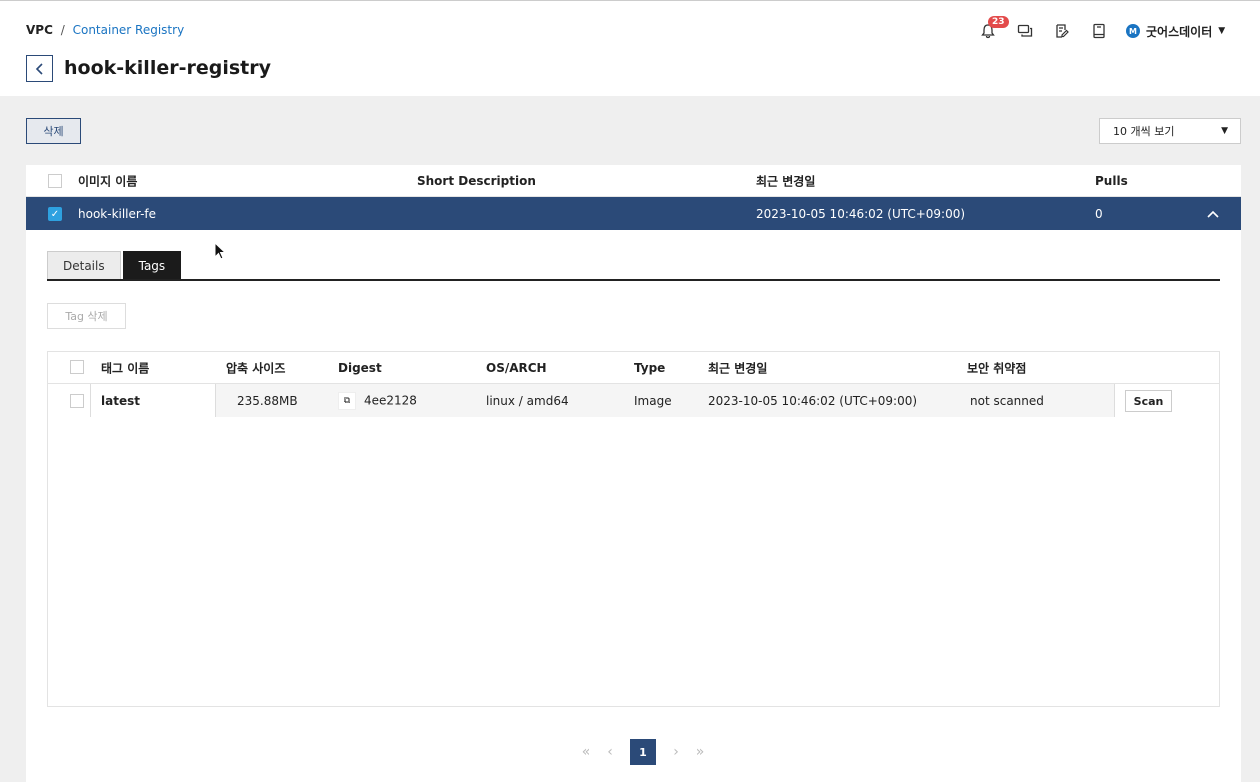 The height and width of the screenshot is (782, 1260). I want to click on breadcrumb: VPC / Container Registry, so click(105, 30).